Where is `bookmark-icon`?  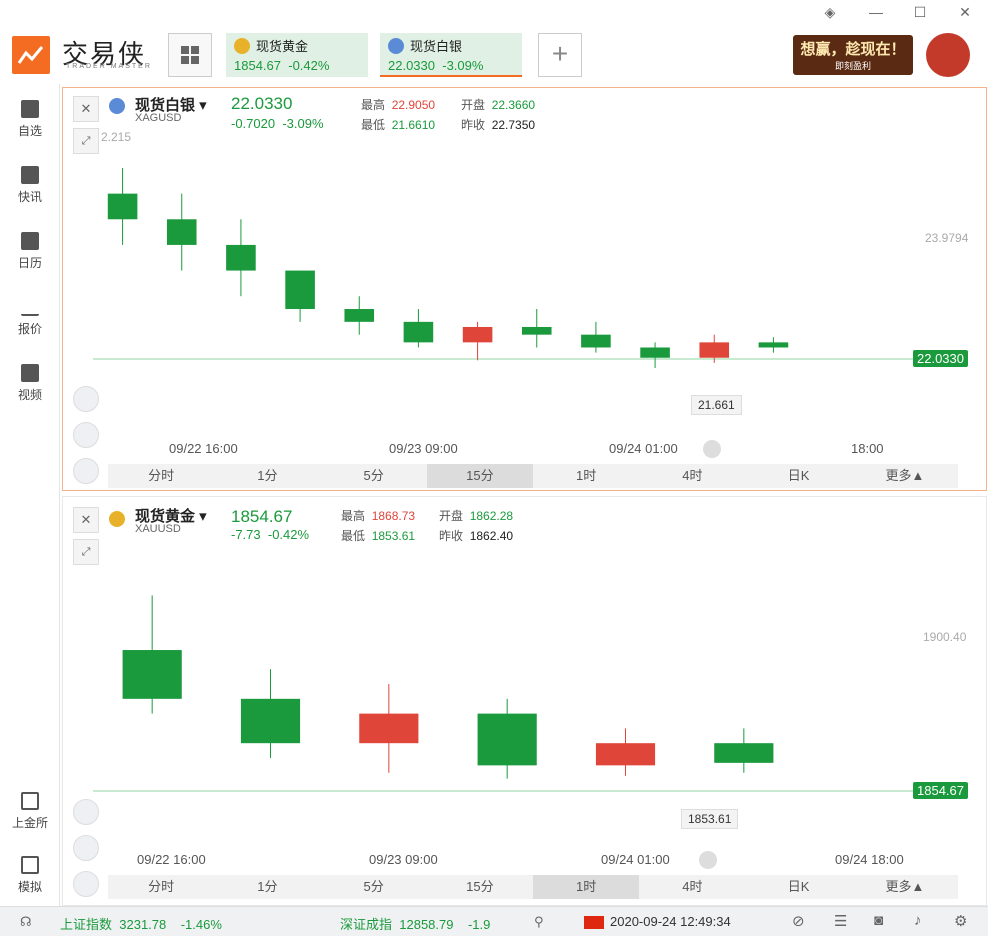
bookmark-icon is located at coordinates (30, 109).